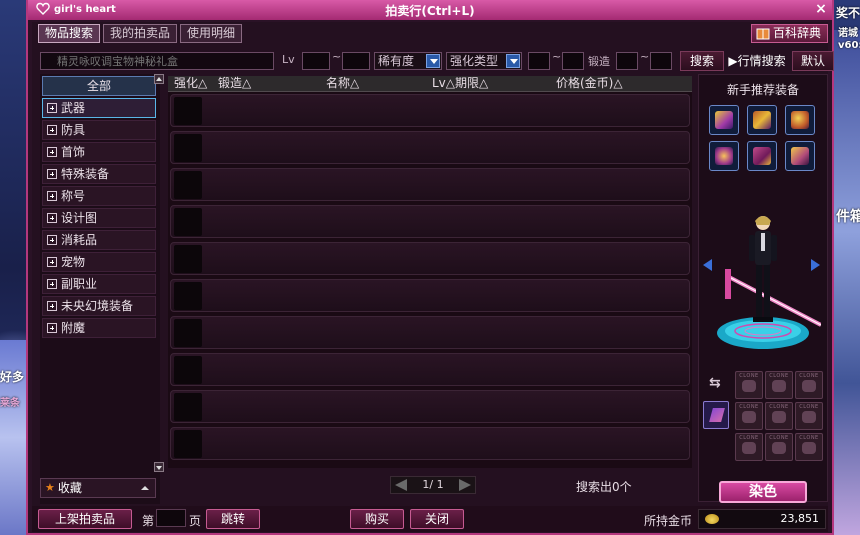  I want to click on title-bar: girl's heart 拍卖行(Ctrl+L) ×, so click(430, 10).